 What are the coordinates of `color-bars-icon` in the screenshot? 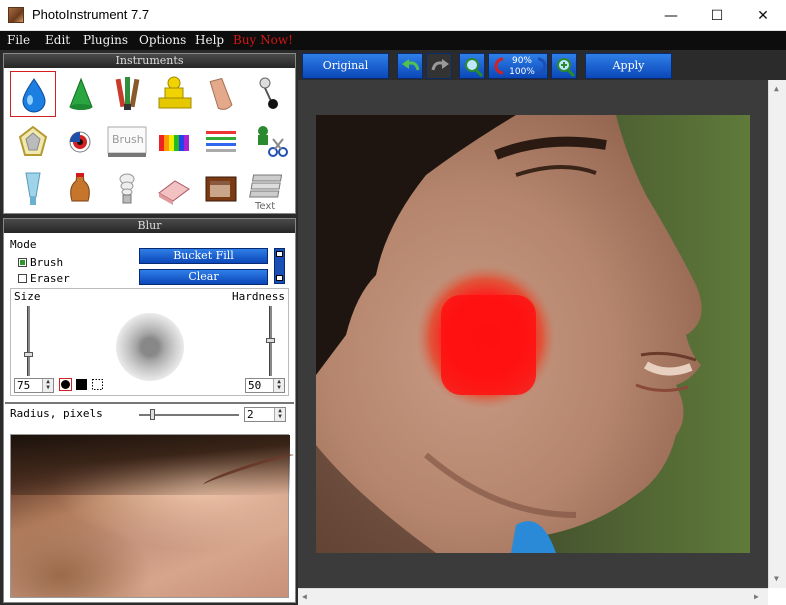 It's located at (174, 142).